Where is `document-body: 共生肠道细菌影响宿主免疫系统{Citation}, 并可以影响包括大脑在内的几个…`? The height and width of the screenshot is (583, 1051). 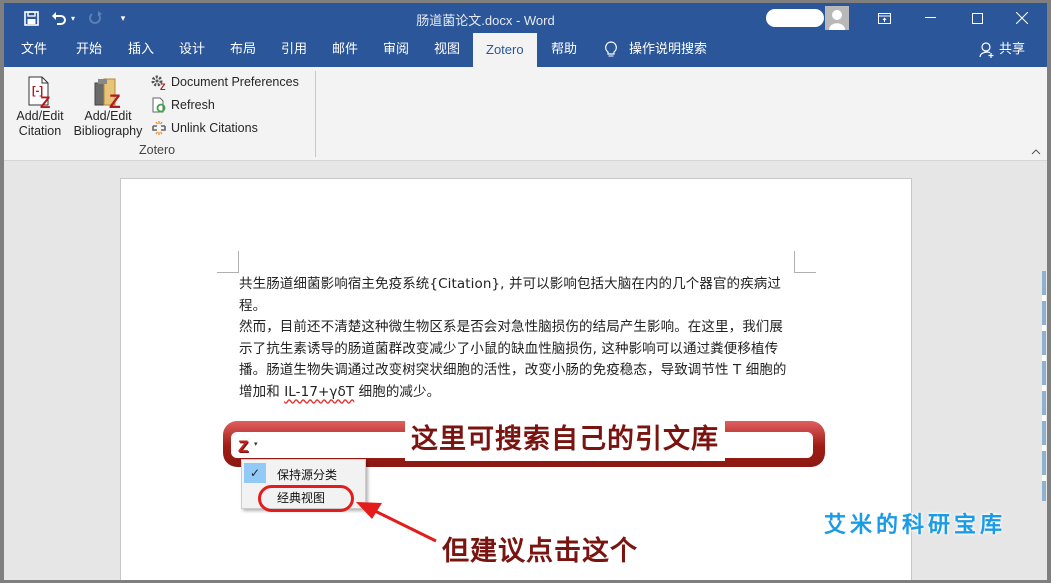 document-body: 共生肠道细菌影响宿主免疫系统{Citation}, 并可以影响包括大脑在内的几个… is located at coordinates (519, 338).